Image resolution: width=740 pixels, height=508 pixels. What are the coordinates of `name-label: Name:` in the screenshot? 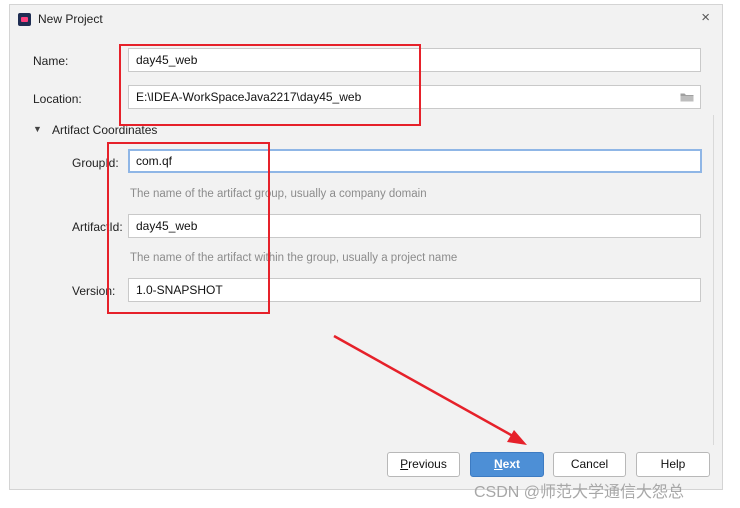 It's located at (51, 61).